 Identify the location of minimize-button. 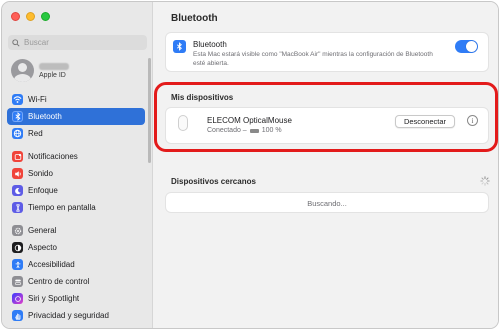
(30, 16).